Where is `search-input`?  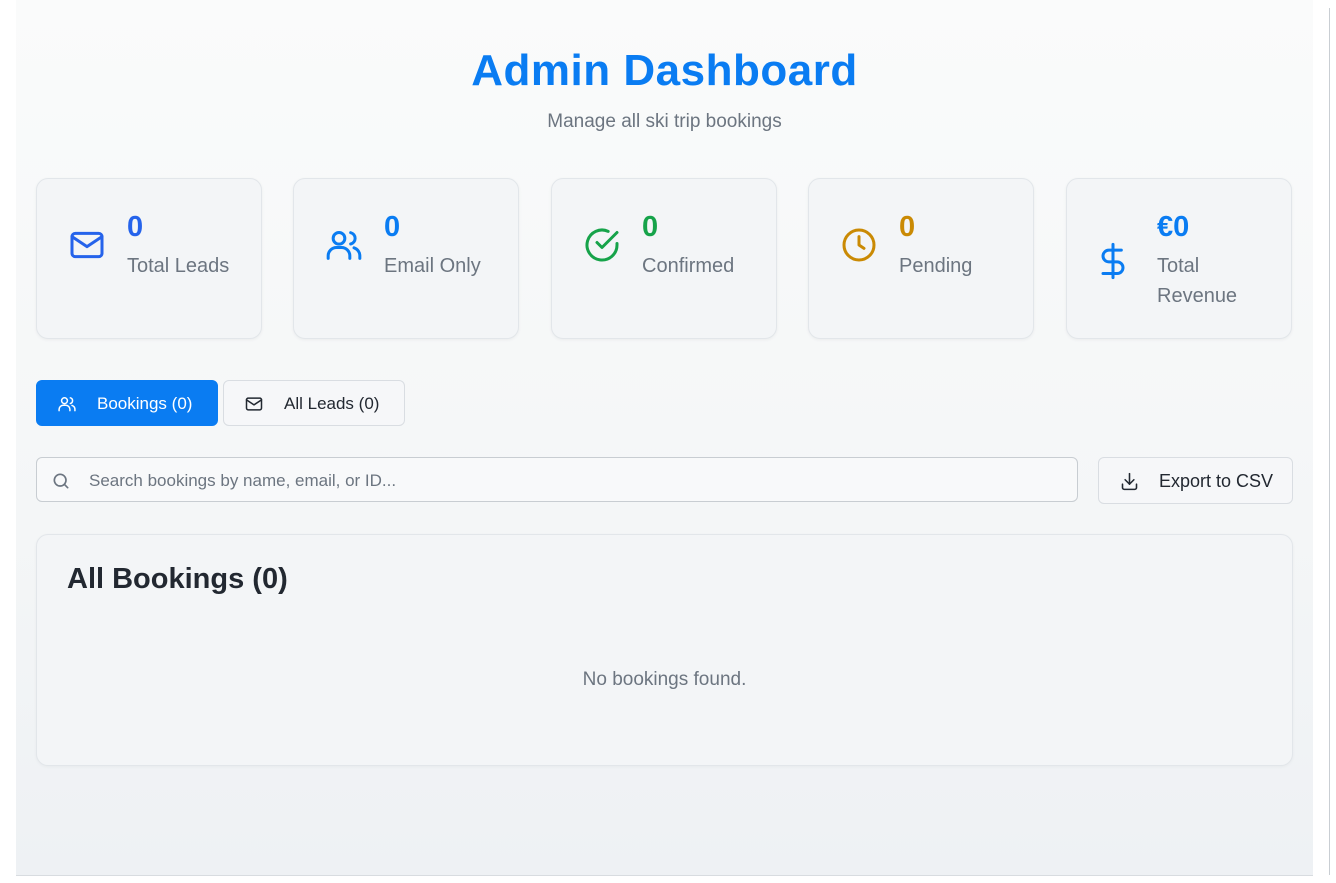 search-input is located at coordinates (574, 480).